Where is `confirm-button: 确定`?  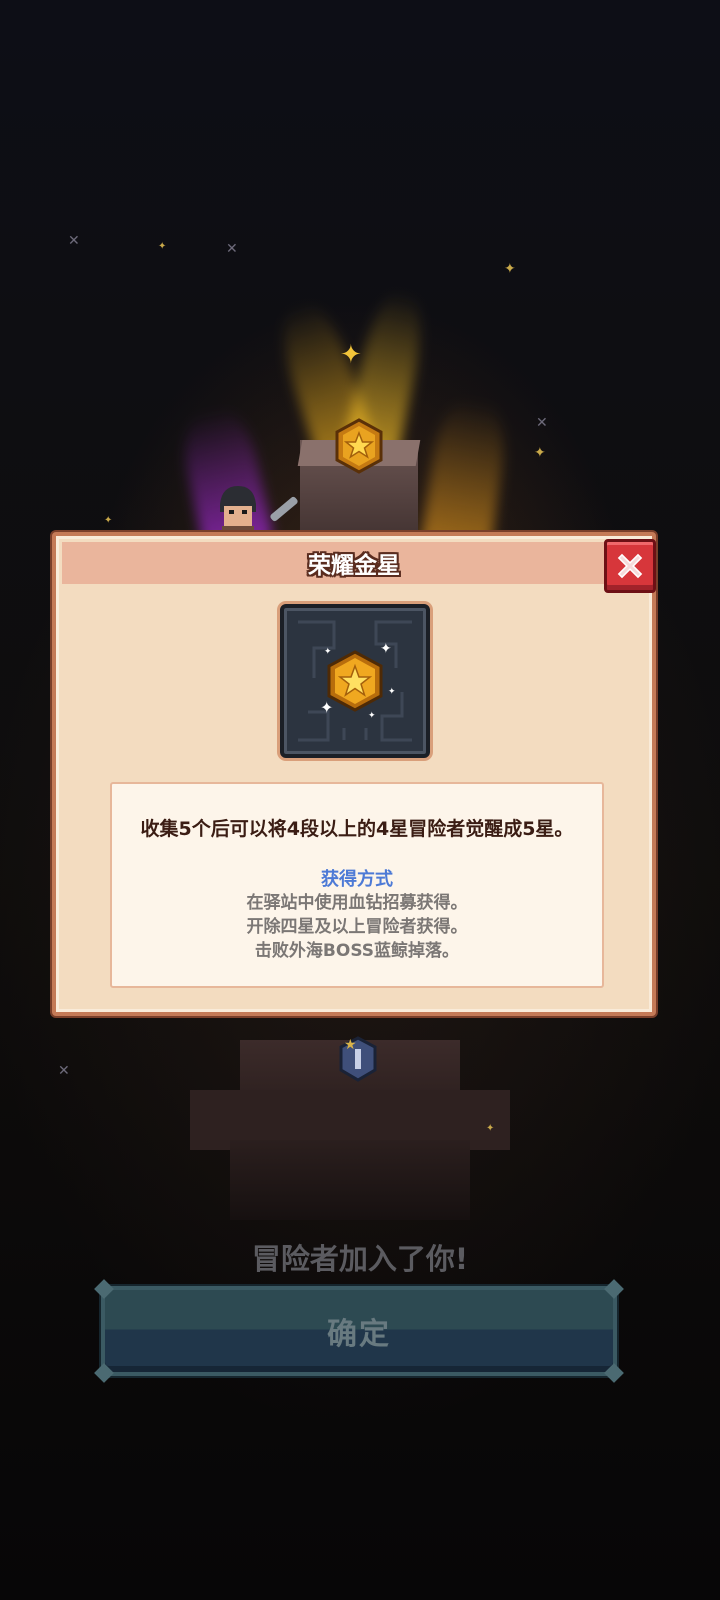
confirm-button: 确定 is located at coordinates (359, 1331).